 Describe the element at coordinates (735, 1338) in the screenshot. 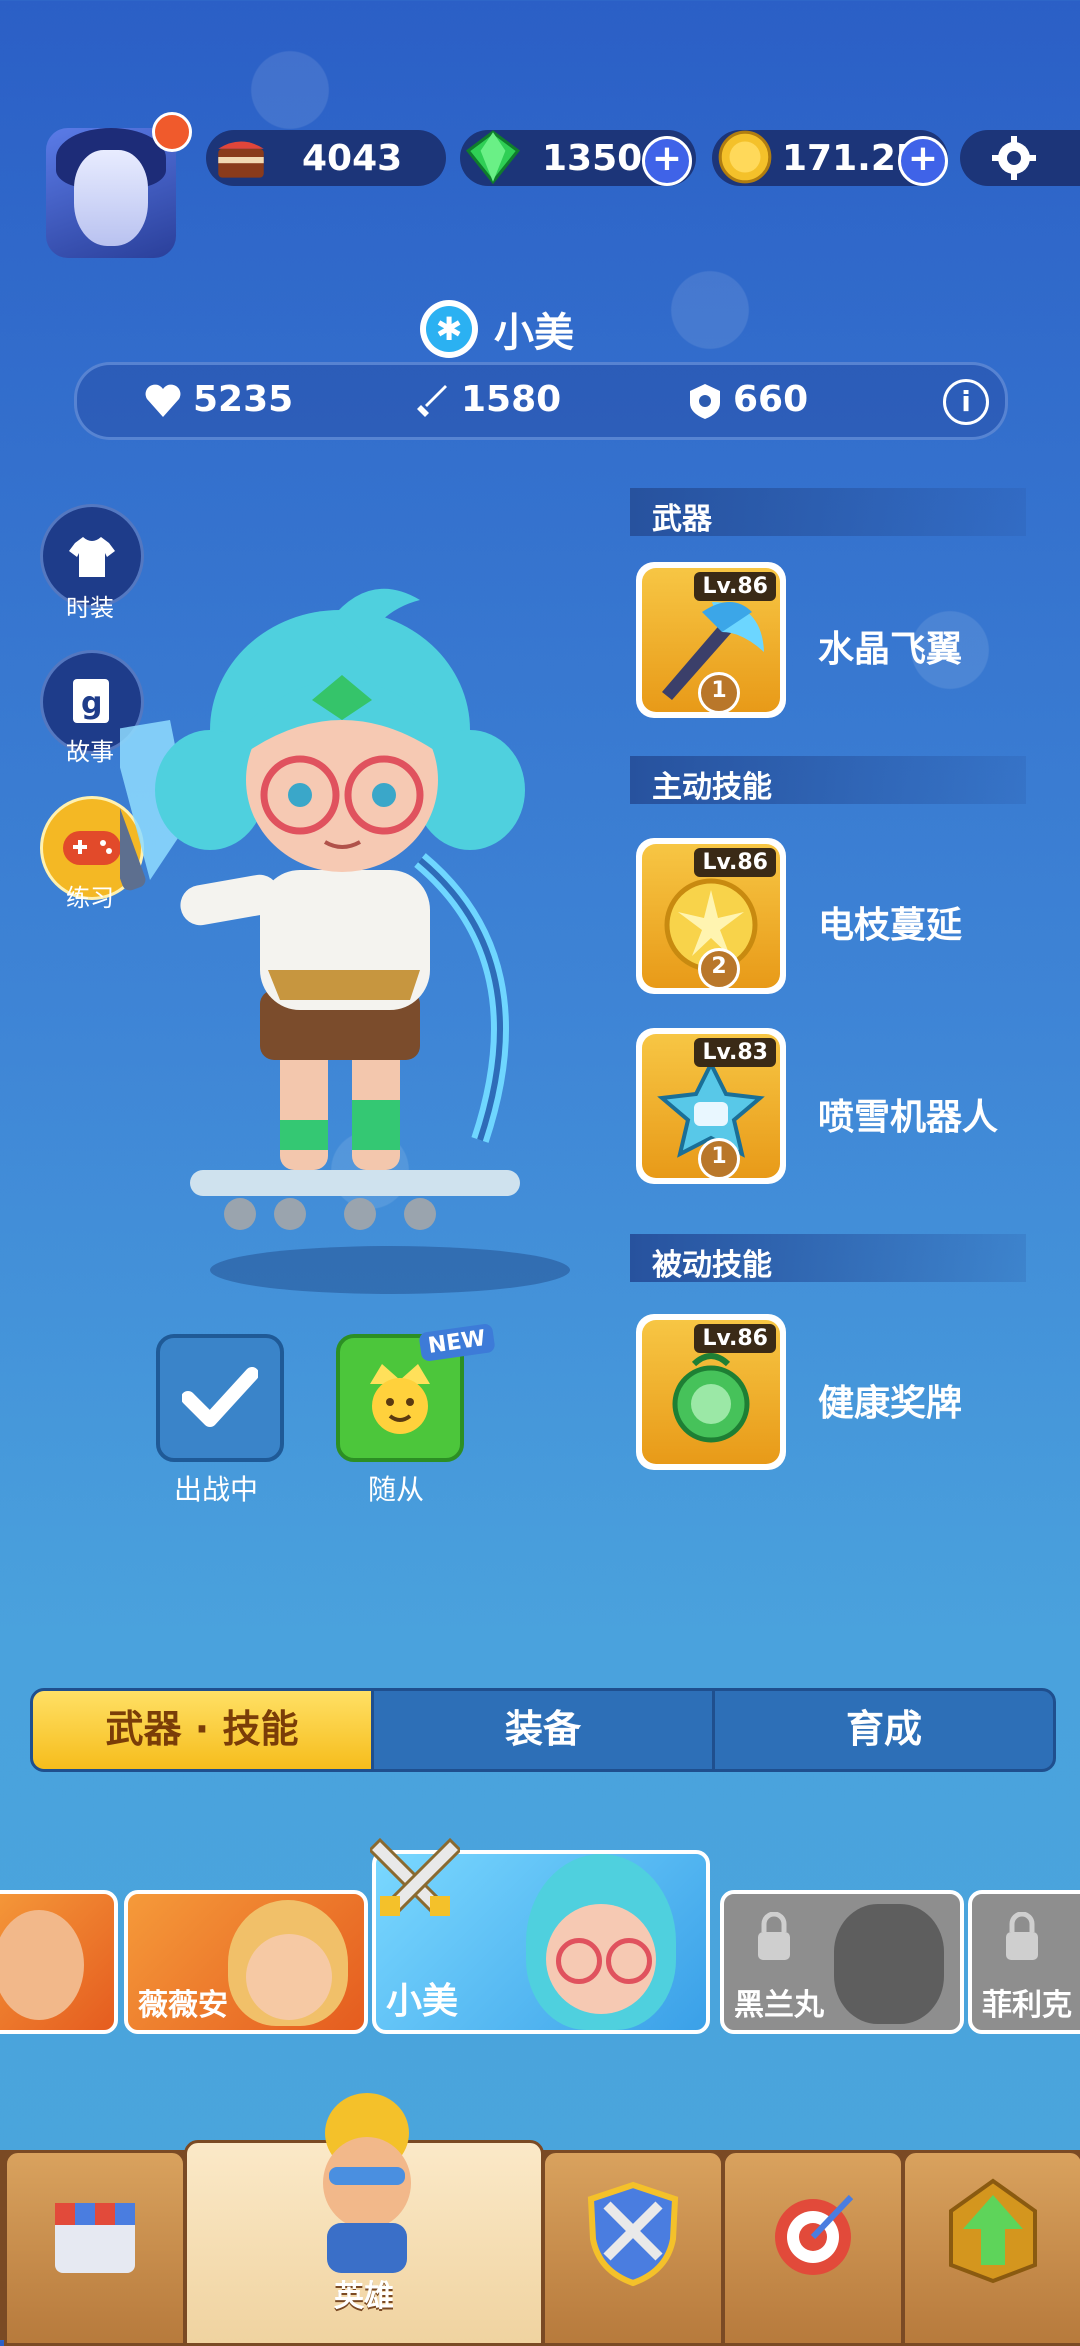

I see `passive-skill-level: Lv.86` at that location.